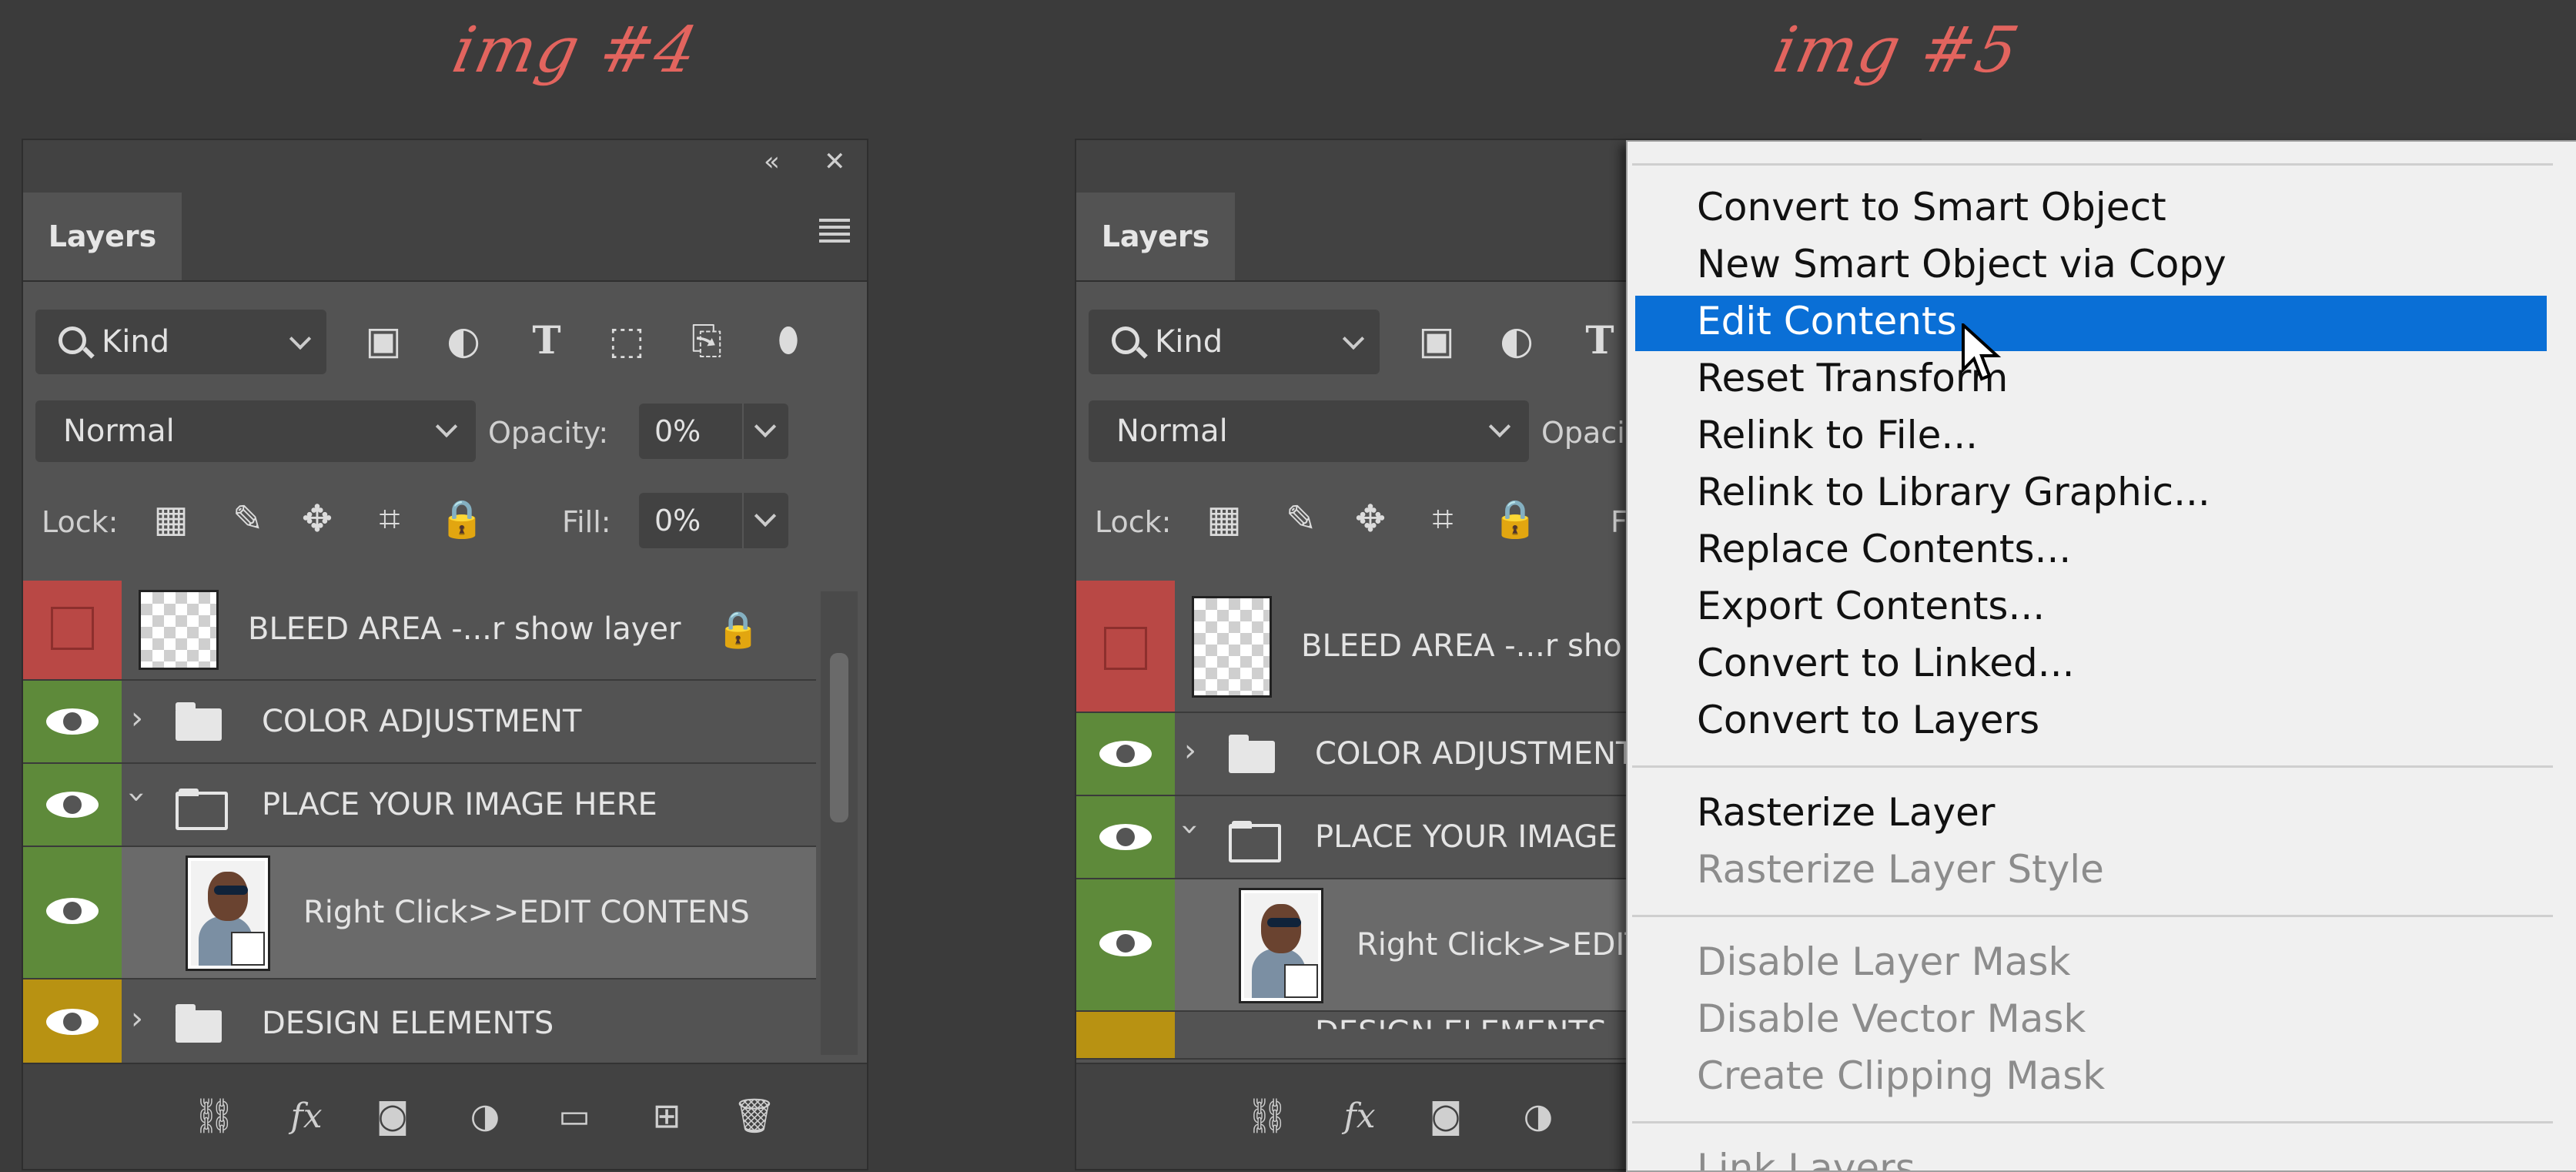 The height and width of the screenshot is (1172, 2576). What do you see at coordinates (834, 231) in the screenshot?
I see `panel-menu-icon` at bounding box center [834, 231].